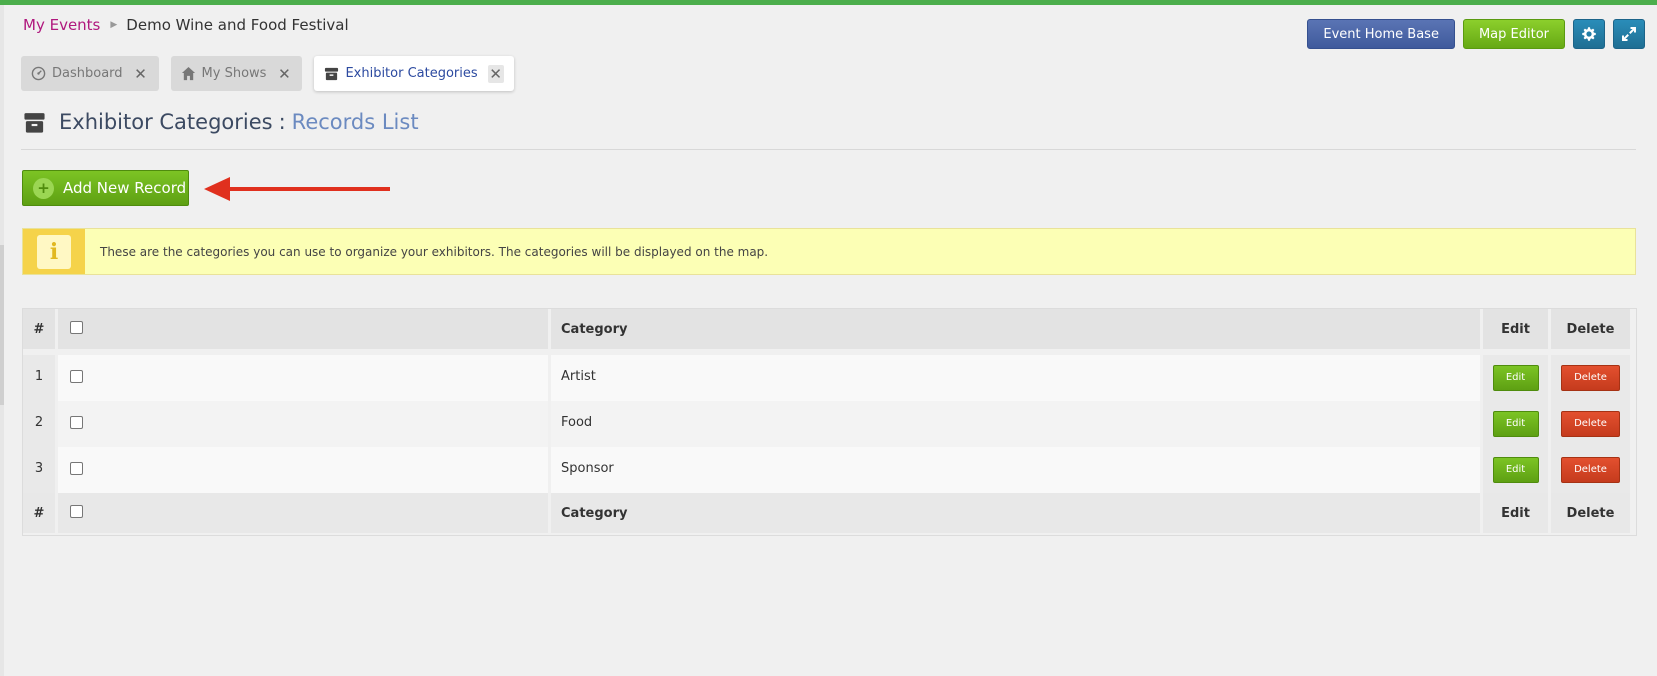 The width and height of the screenshot is (1657, 676). I want to click on top-actions: Event Home Base Map Editor, so click(1476, 34).